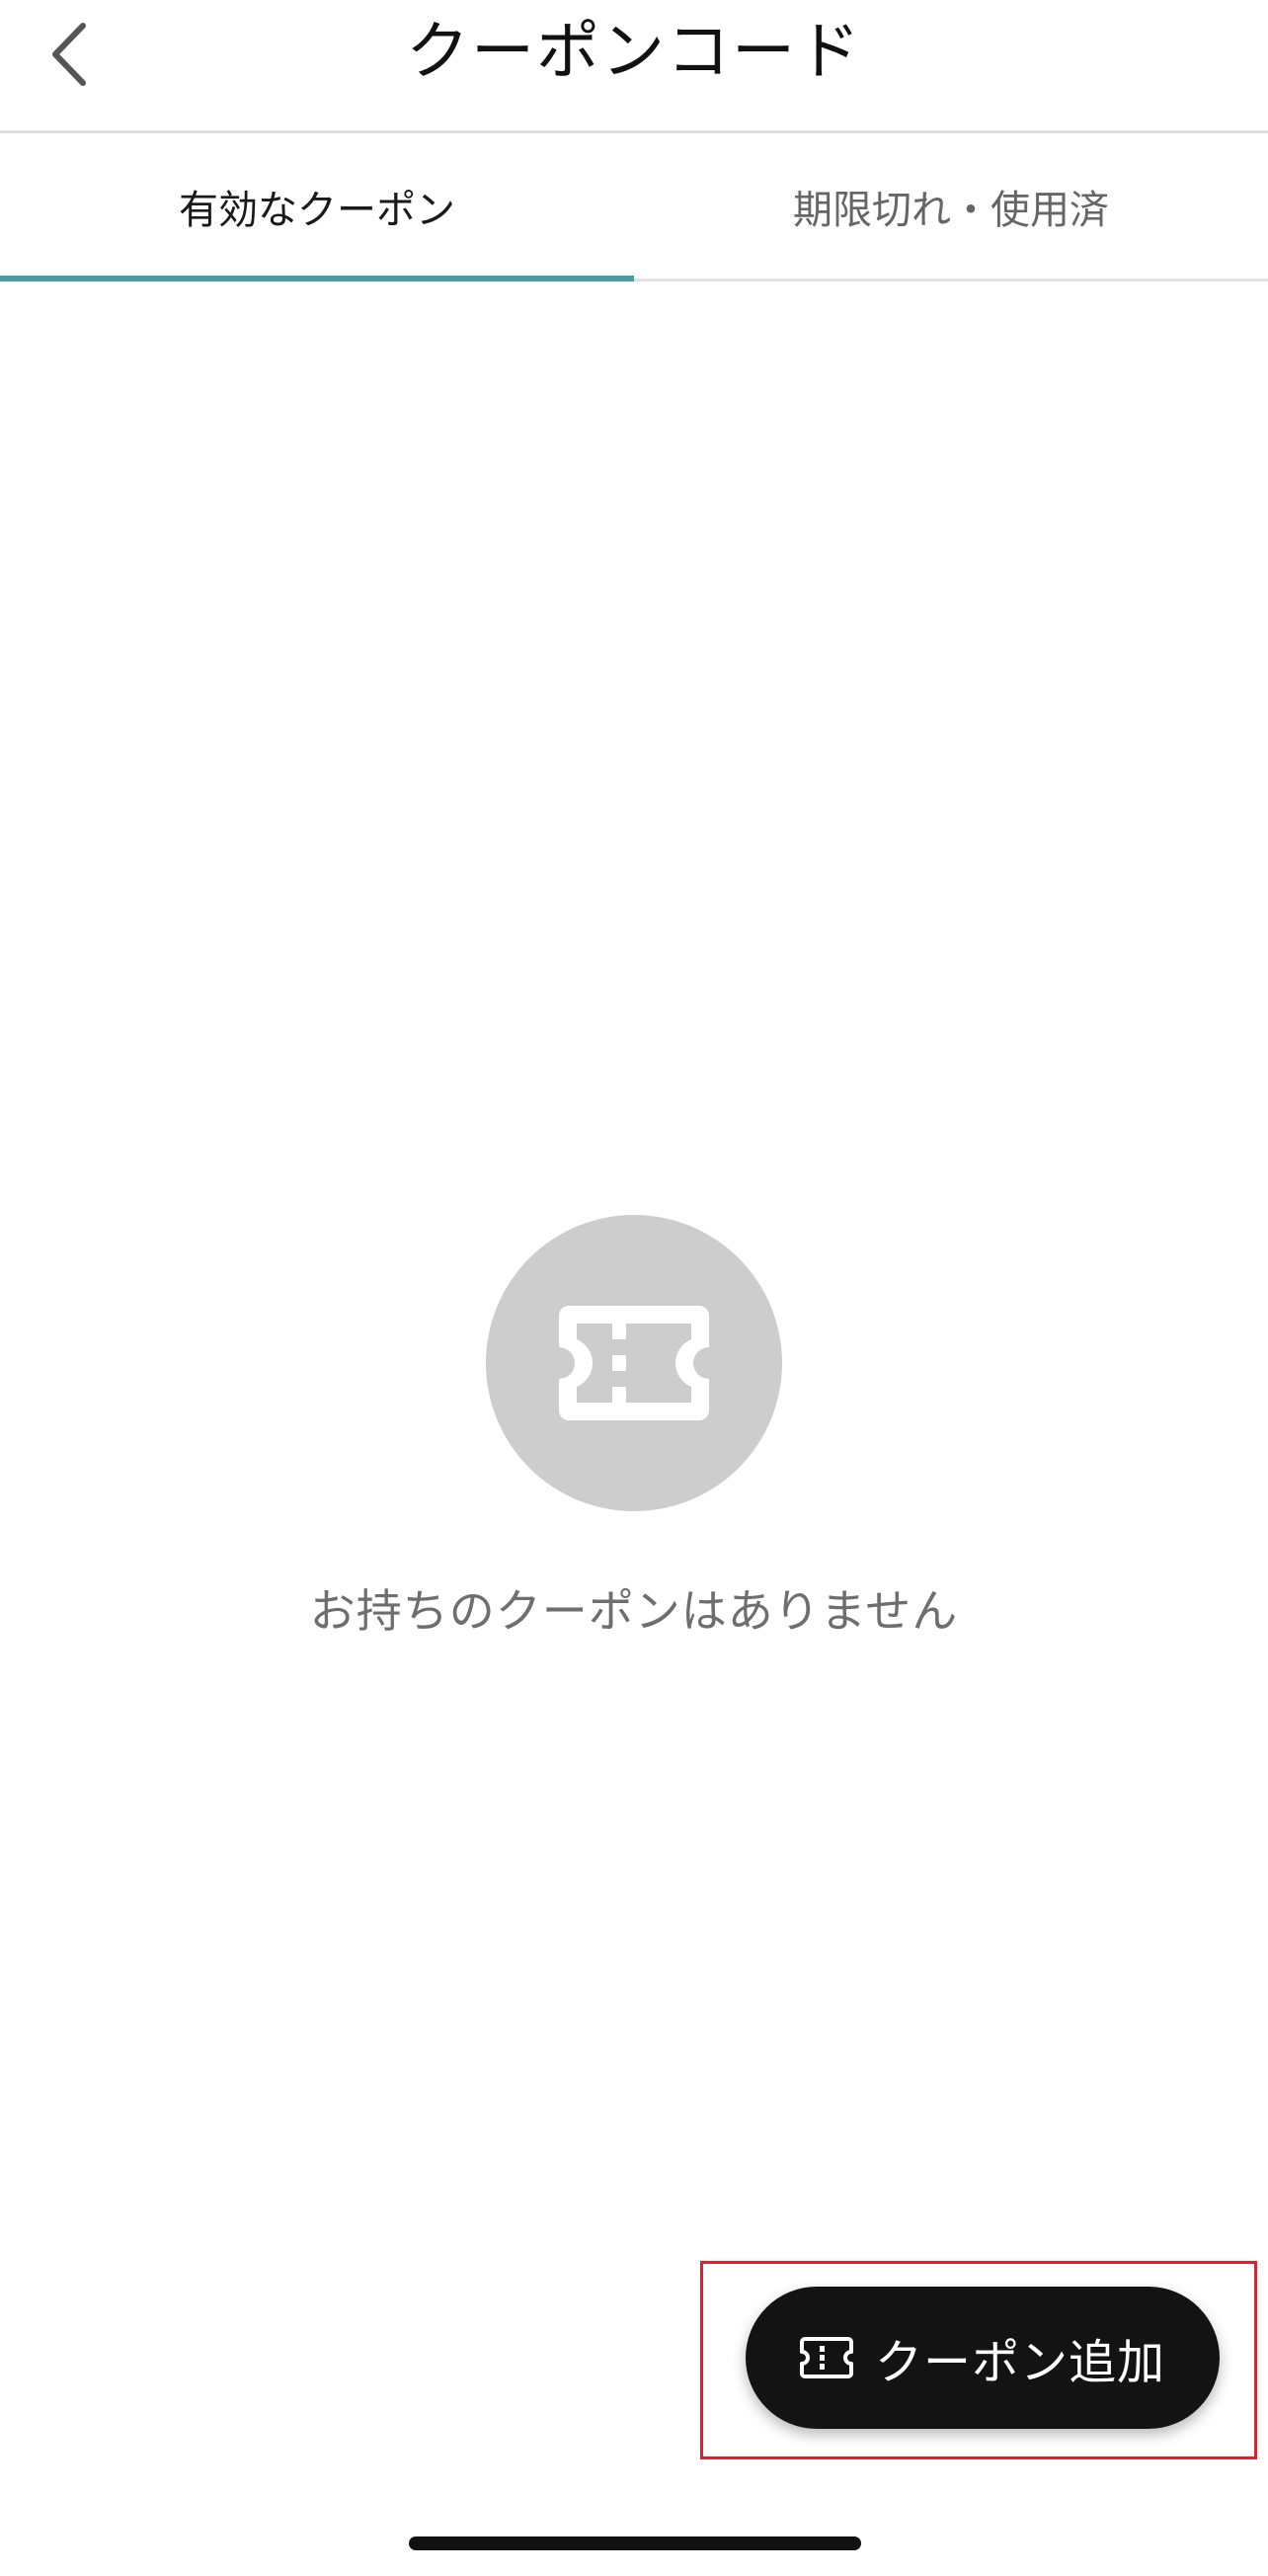 The image size is (1268, 2576). What do you see at coordinates (317, 207) in the screenshot?
I see `tab-active-coupons: 有効なクーポン` at bounding box center [317, 207].